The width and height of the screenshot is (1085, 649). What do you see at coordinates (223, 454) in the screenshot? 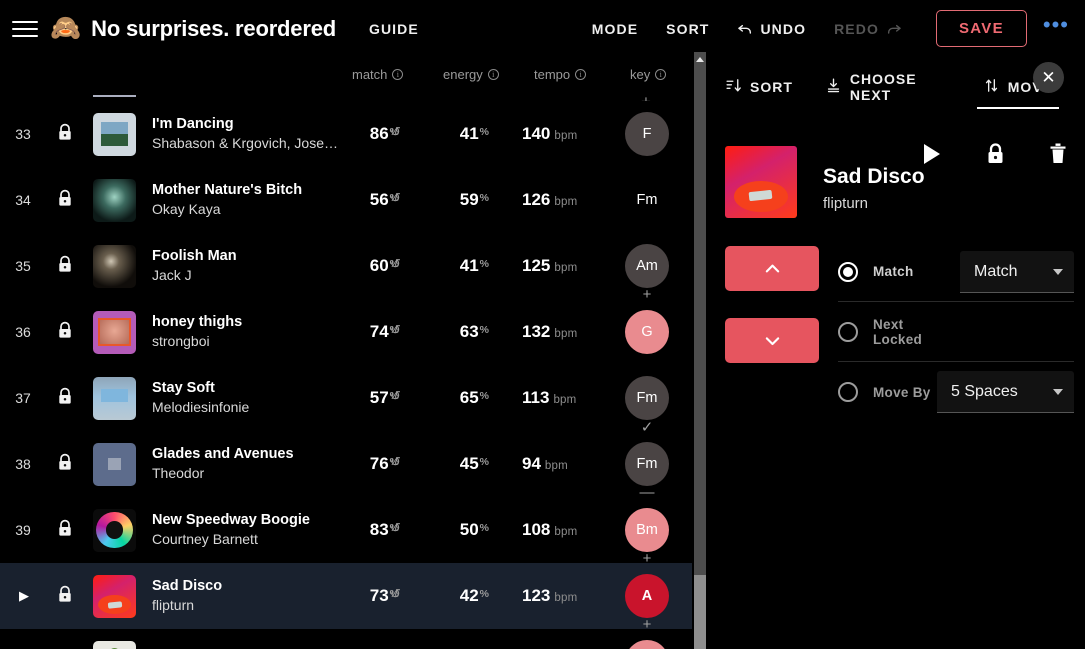
I see `track-title: Glades and Avenues` at bounding box center [223, 454].